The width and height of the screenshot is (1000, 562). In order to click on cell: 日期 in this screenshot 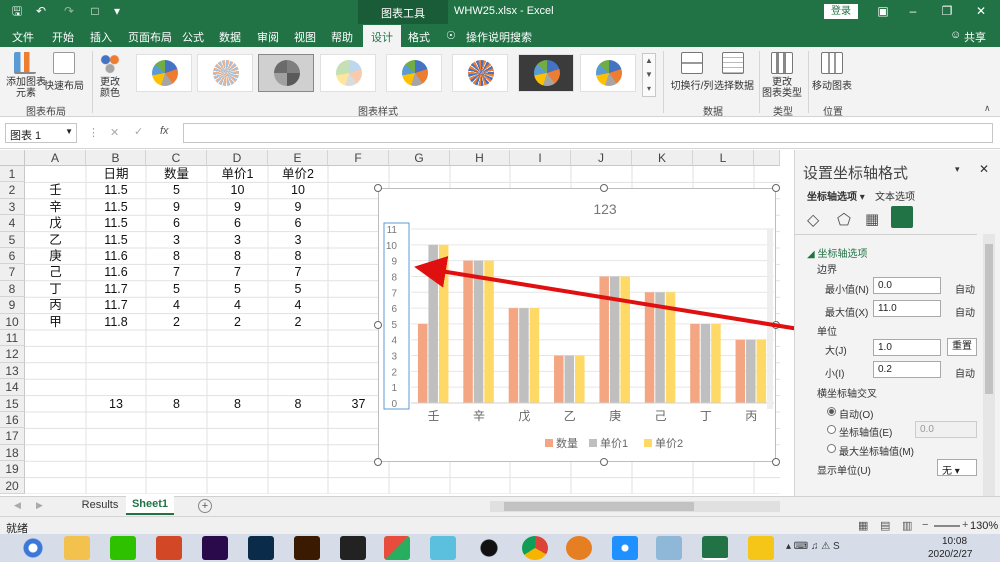, I will do `click(116, 174)`.